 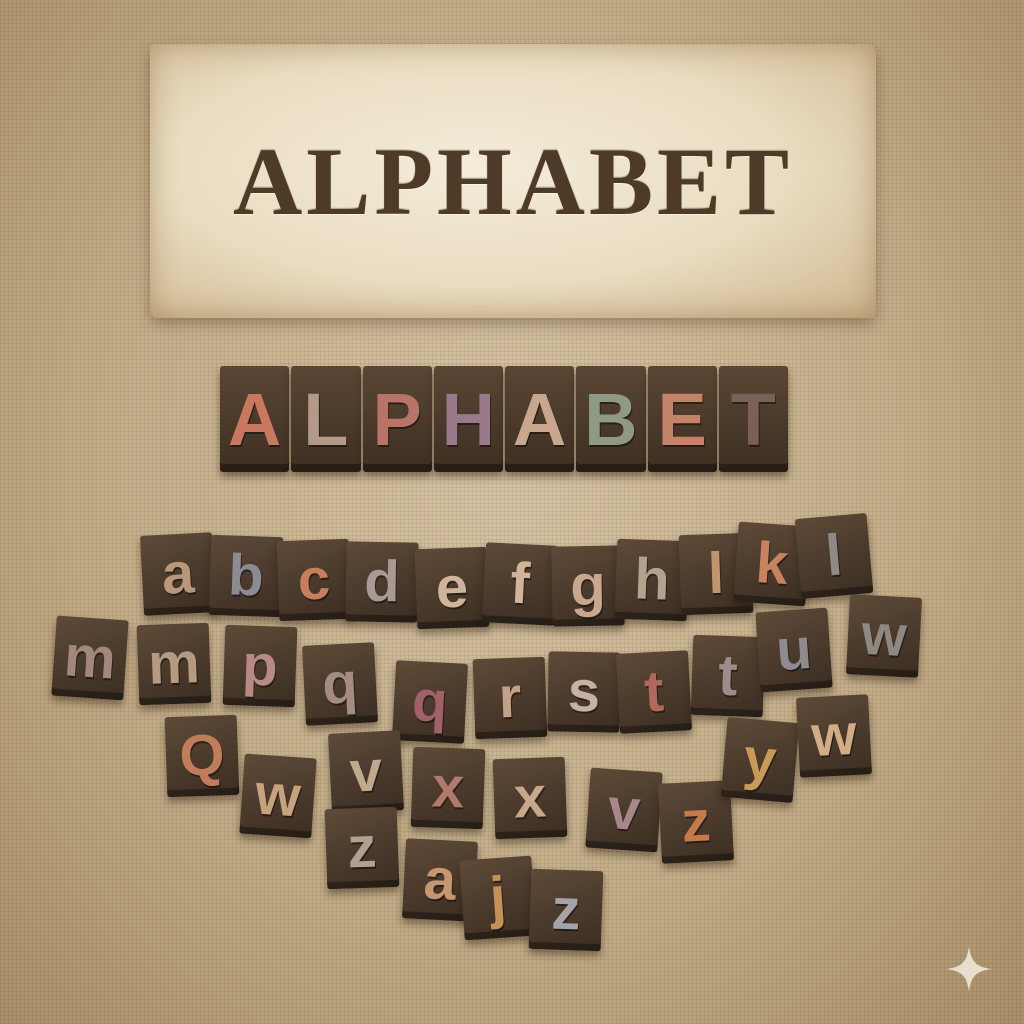 I want to click on letter-tile: Q, so click(x=202, y=756).